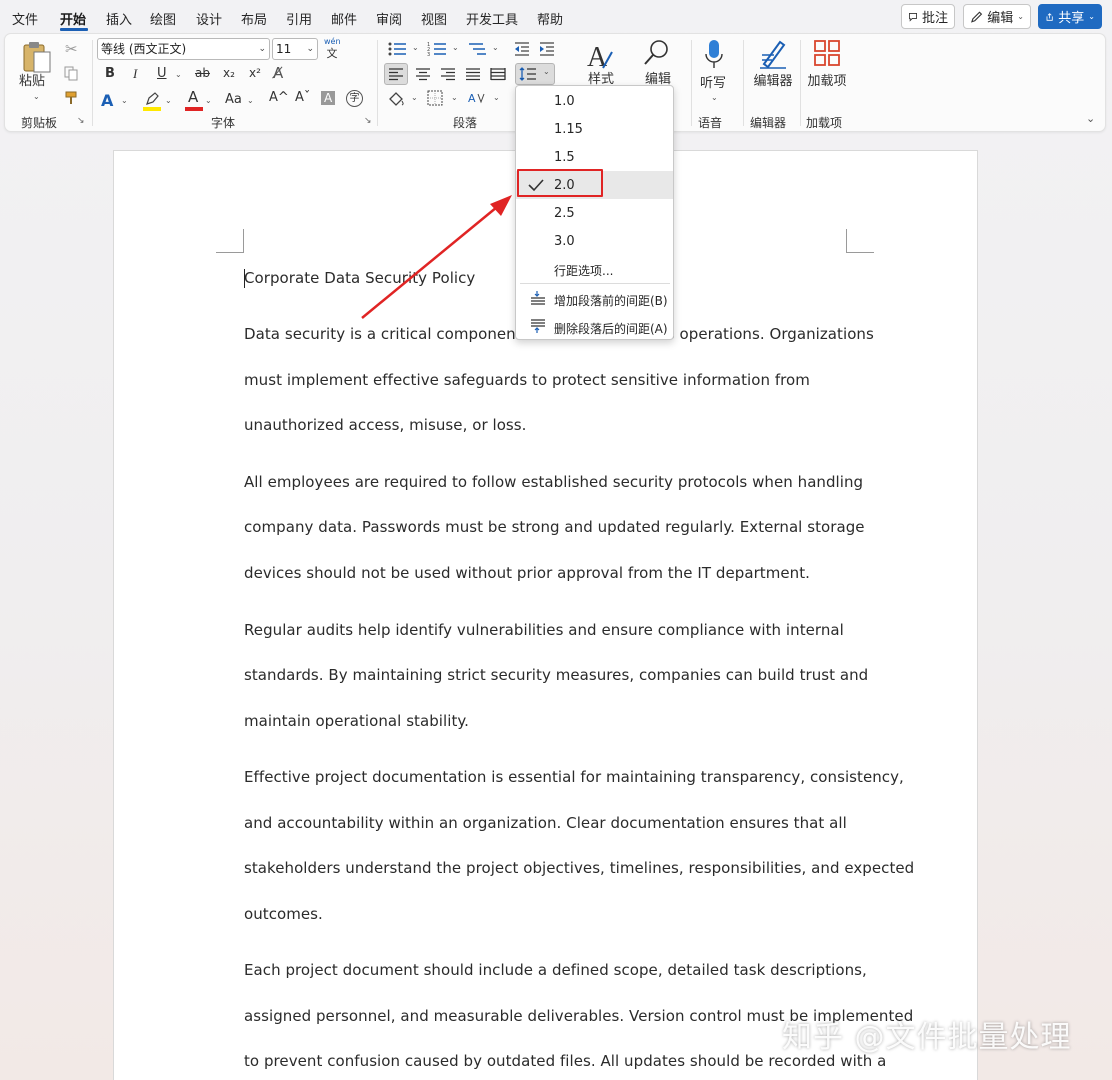  What do you see at coordinates (594, 101) in the screenshot?
I see `line-spacing-option-1-0: 1.0` at bounding box center [594, 101].